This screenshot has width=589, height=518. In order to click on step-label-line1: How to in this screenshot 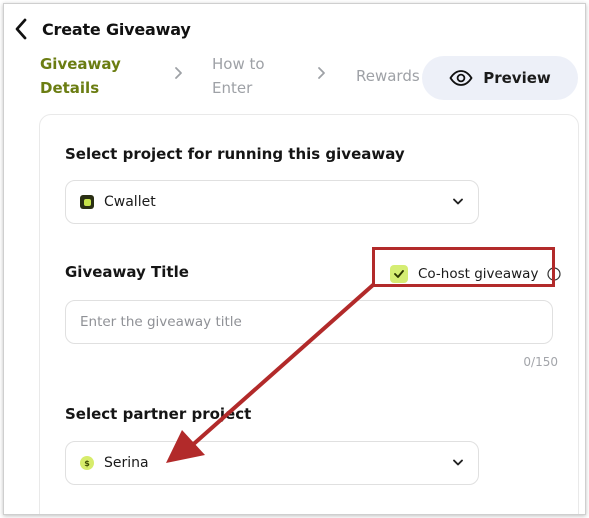, I will do `click(238, 64)`.